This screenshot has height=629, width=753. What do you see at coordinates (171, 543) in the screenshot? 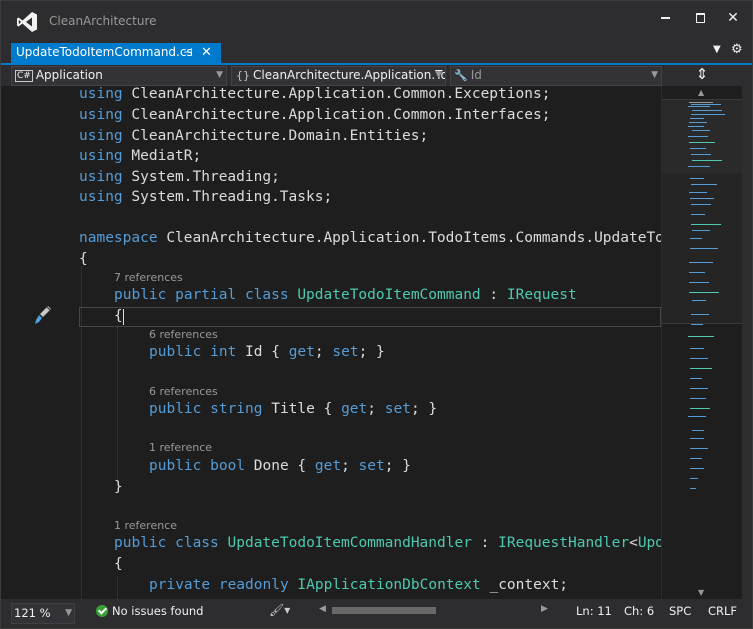
I see `keyword: public class` at bounding box center [171, 543].